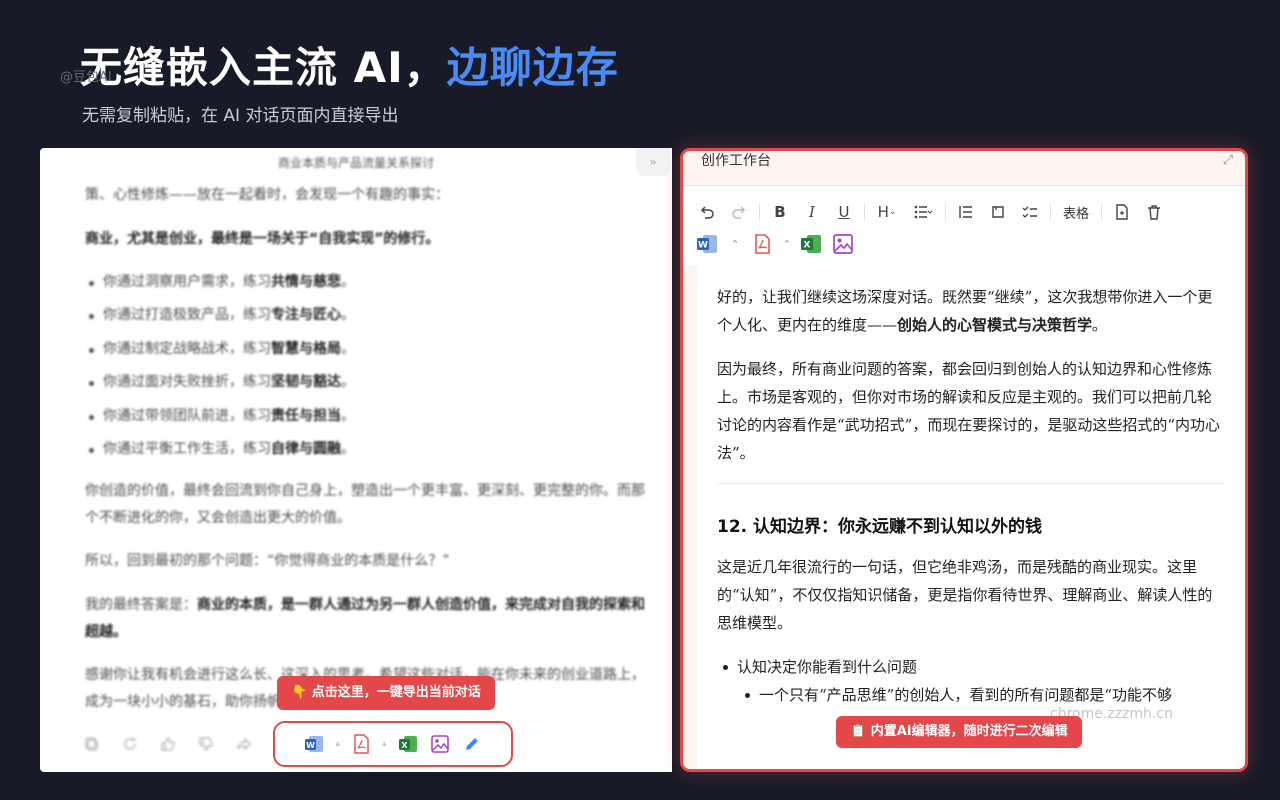 The width and height of the screenshot is (1280, 800). What do you see at coordinates (244, 744) in the screenshot?
I see `share-icon` at bounding box center [244, 744].